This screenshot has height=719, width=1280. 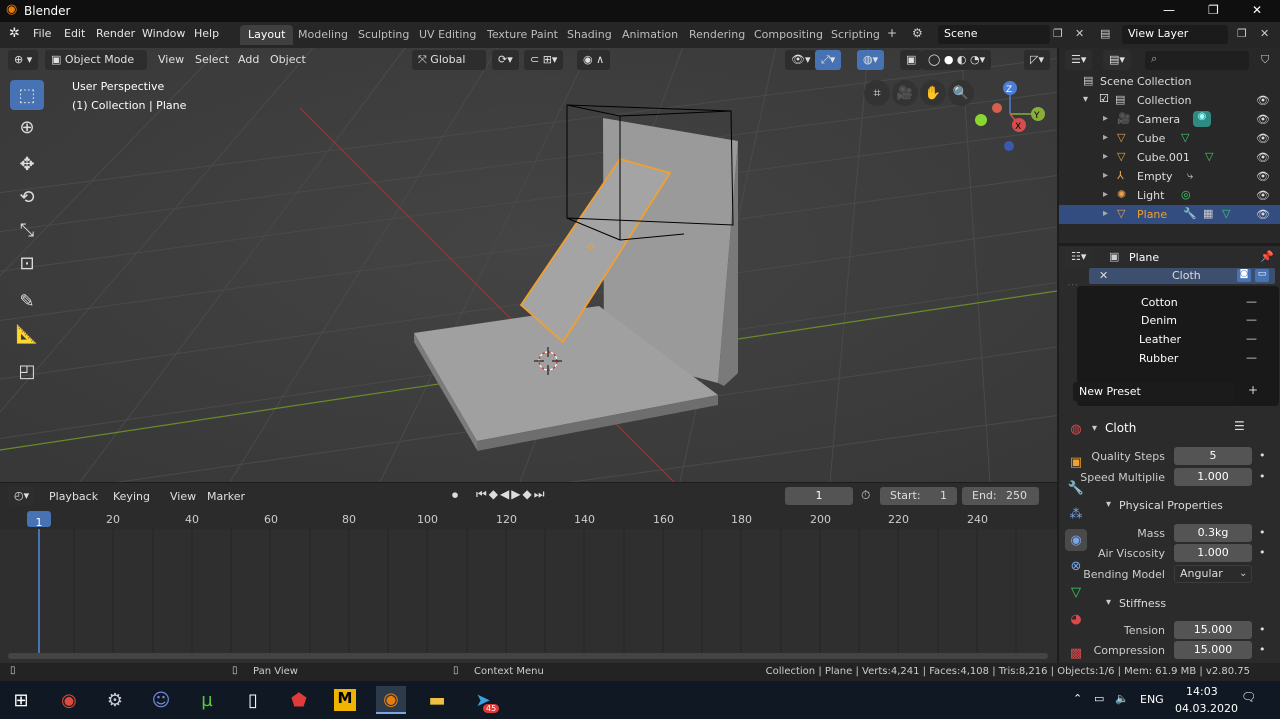 I want to click on tab-animation: Animation, so click(x=650, y=35).